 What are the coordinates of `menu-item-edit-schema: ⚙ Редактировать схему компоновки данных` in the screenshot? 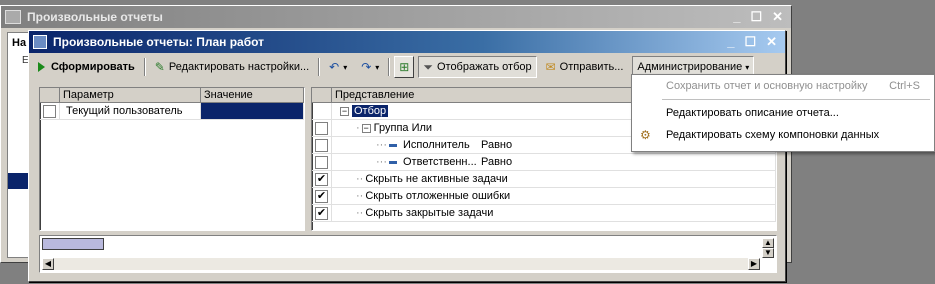 It's located at (783, 135).